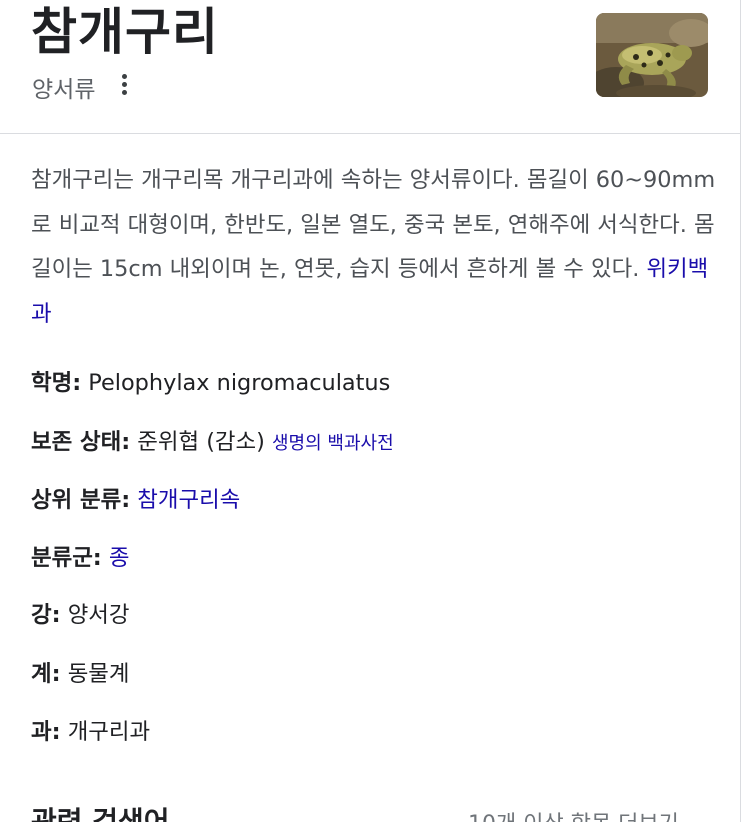  I want to click on fact-family: 과: 개구리과, so click(90, 732).